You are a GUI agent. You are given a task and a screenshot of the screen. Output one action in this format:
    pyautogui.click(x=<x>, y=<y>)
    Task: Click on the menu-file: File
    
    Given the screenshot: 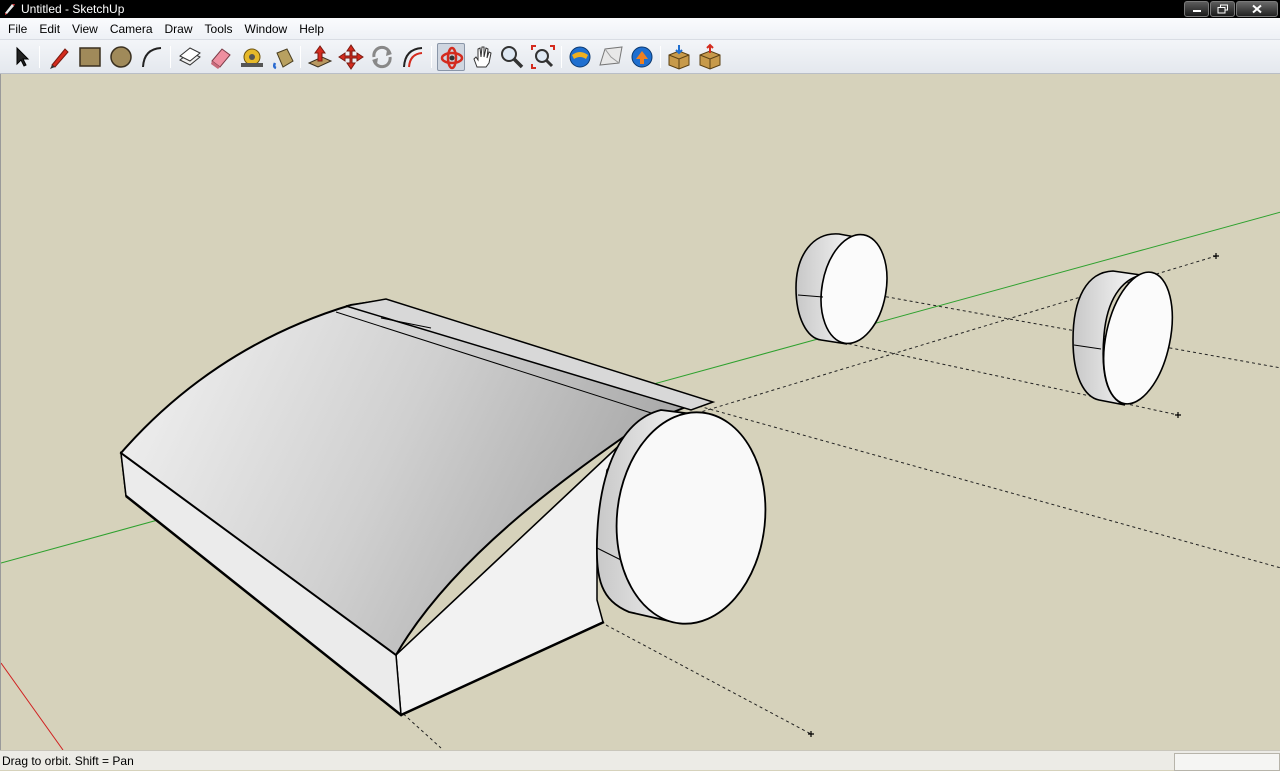 What is the action you would take?
    pyautogui.click(x=17, y=29)
    